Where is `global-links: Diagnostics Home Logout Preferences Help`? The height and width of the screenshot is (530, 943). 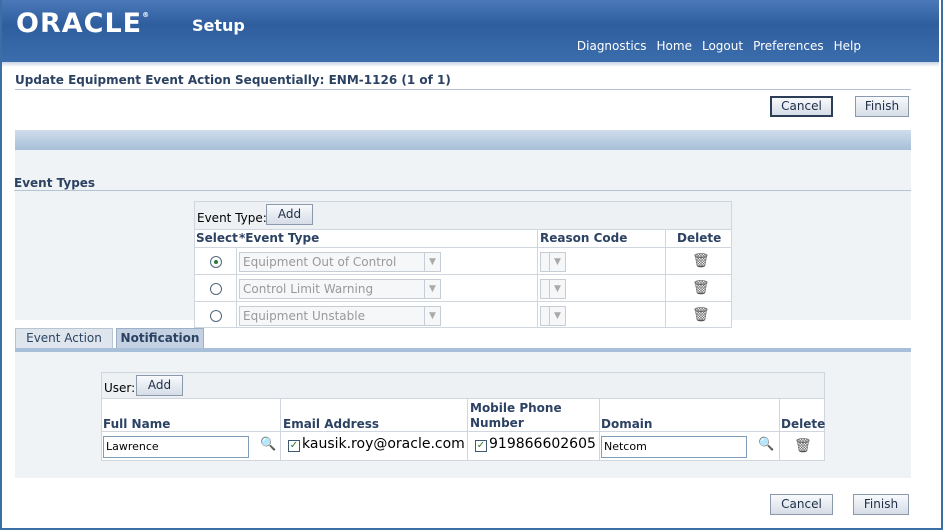 global-links: Diagnostics Home Logout Preferences Help is located at coordinates (719, 46).